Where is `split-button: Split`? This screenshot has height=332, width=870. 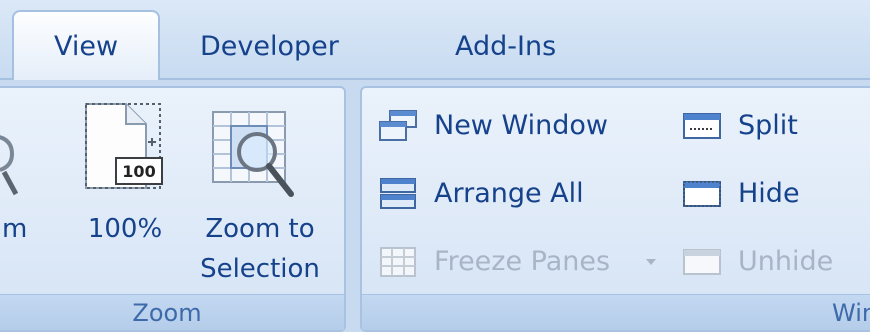 split-button: Split is located at coordinates (772, 126).